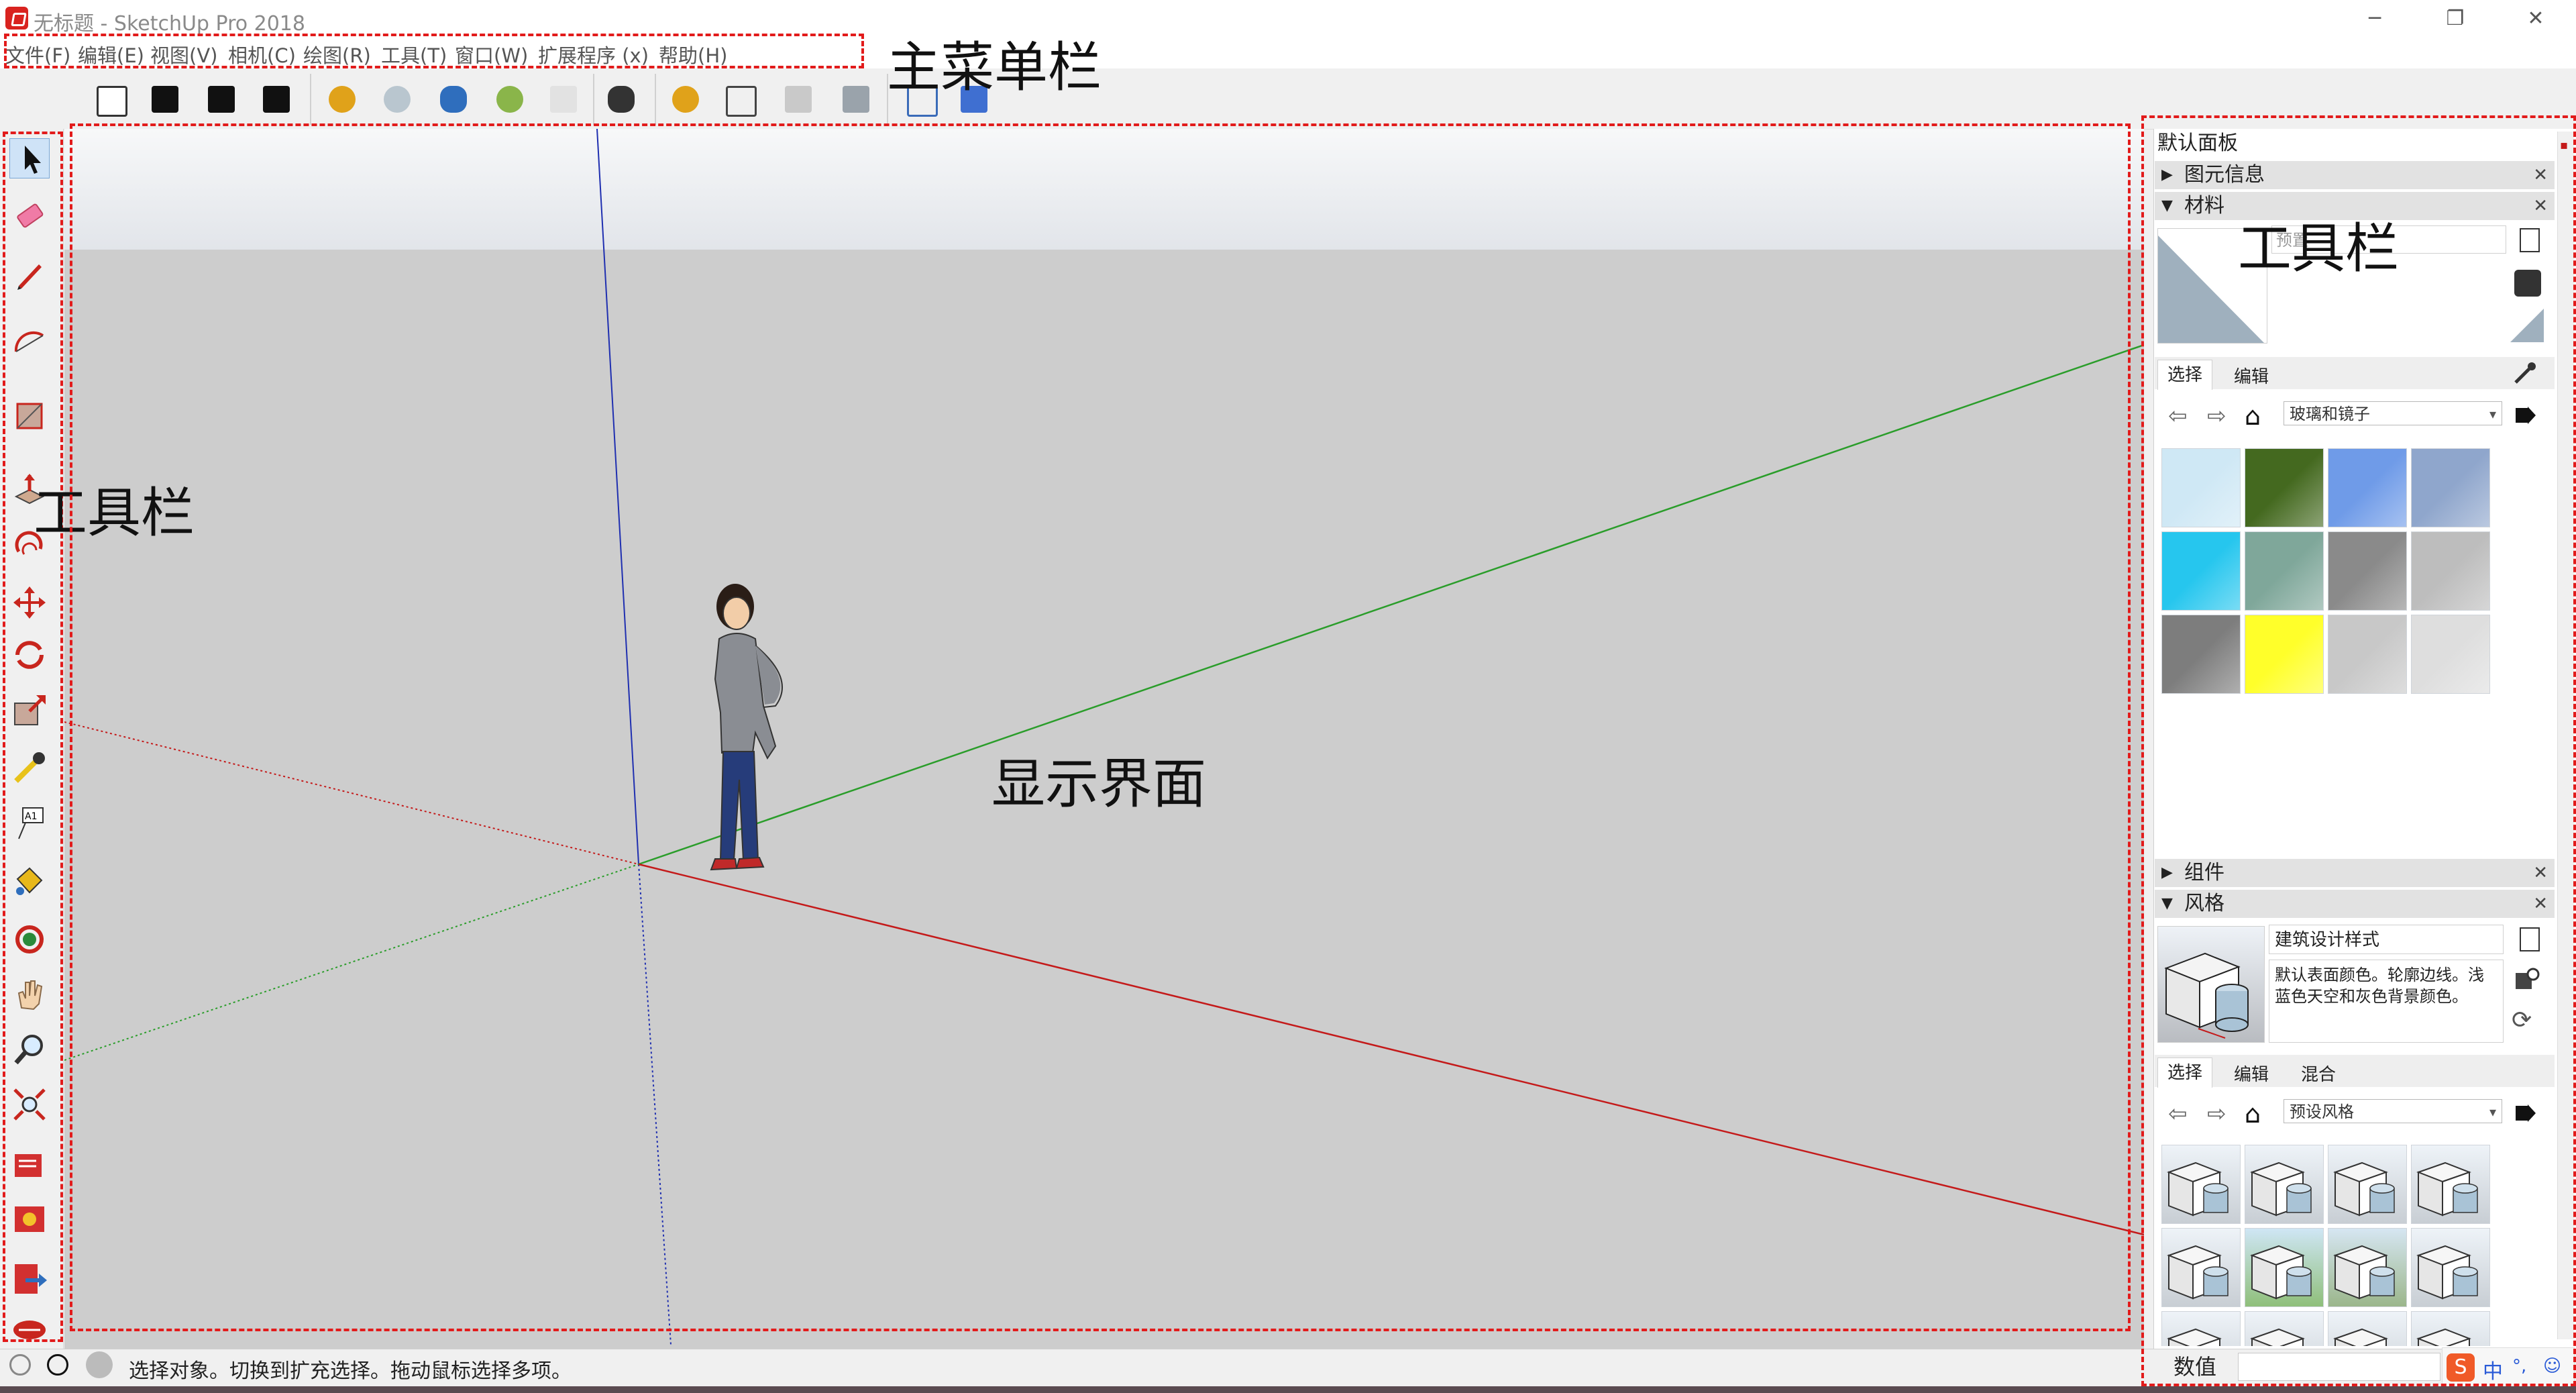 The height and width of the screenshot is (1393, 2576). I want to click on minimize-button: ─, so click(2375, 19).